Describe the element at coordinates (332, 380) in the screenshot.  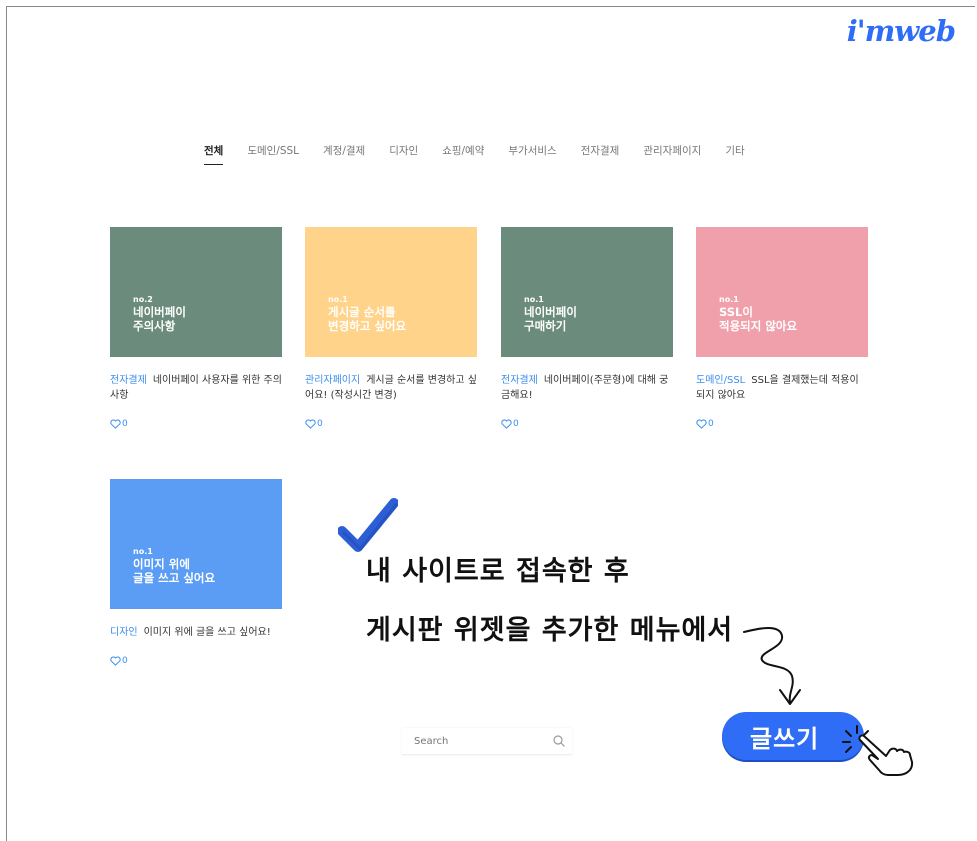
I see `post-category-tag: 관리자페이지` at that location.